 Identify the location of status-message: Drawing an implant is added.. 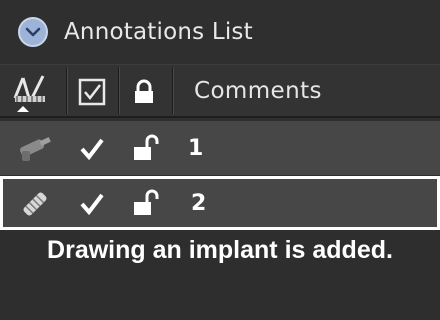
(220, 250).